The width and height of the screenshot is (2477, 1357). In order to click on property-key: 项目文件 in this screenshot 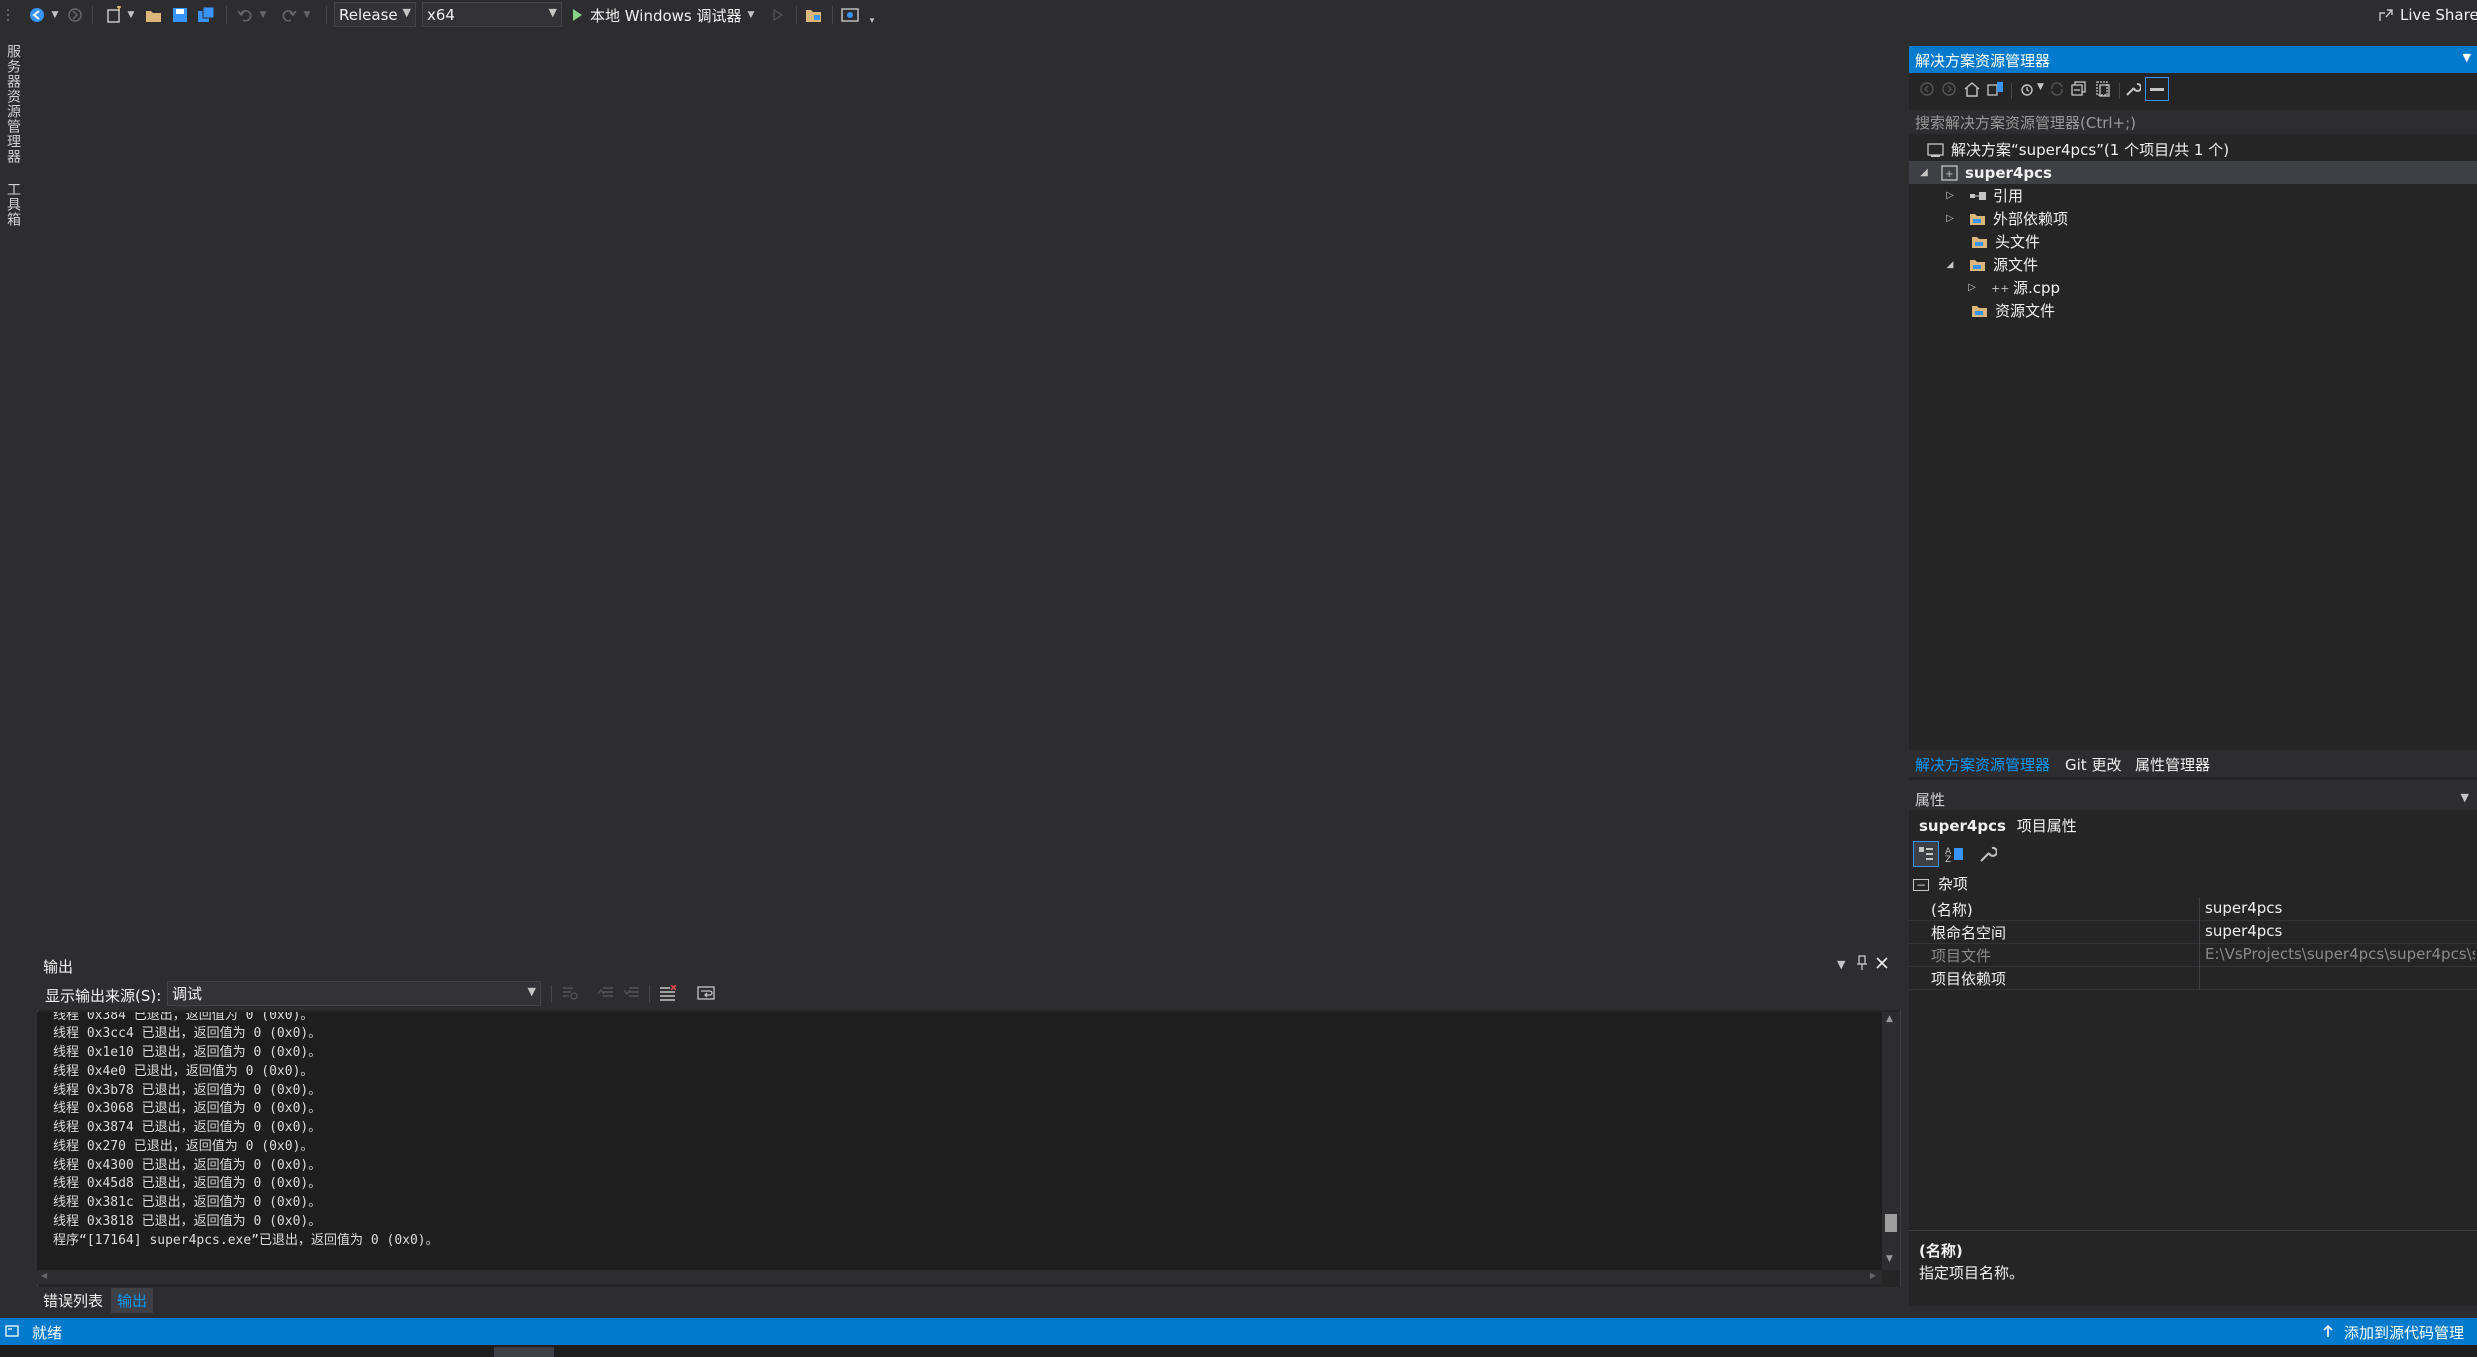, I will do `click(1961, 956)`.